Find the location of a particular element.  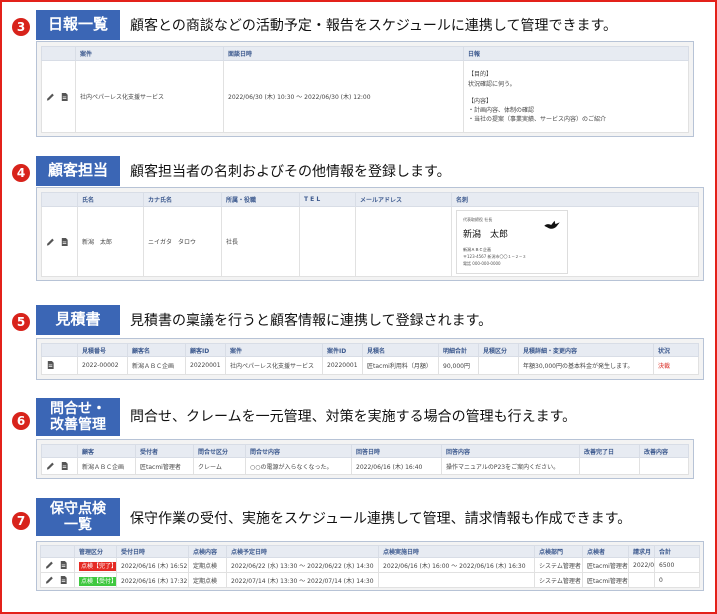

cell: 2022/06/16 (木) 16:52 is located at coordinates (152, 565).